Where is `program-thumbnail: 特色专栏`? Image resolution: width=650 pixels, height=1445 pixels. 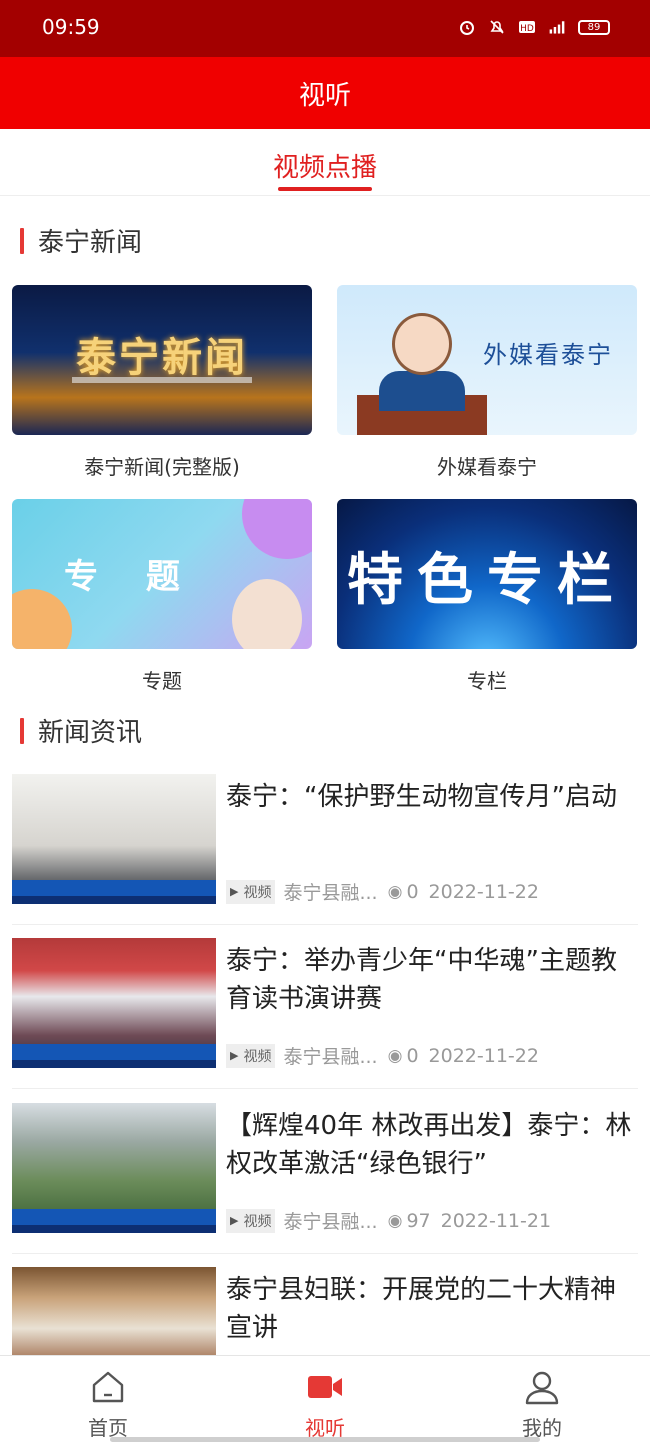 program-thumbnail: 特色专栏 is located at coordinates (487, 574).